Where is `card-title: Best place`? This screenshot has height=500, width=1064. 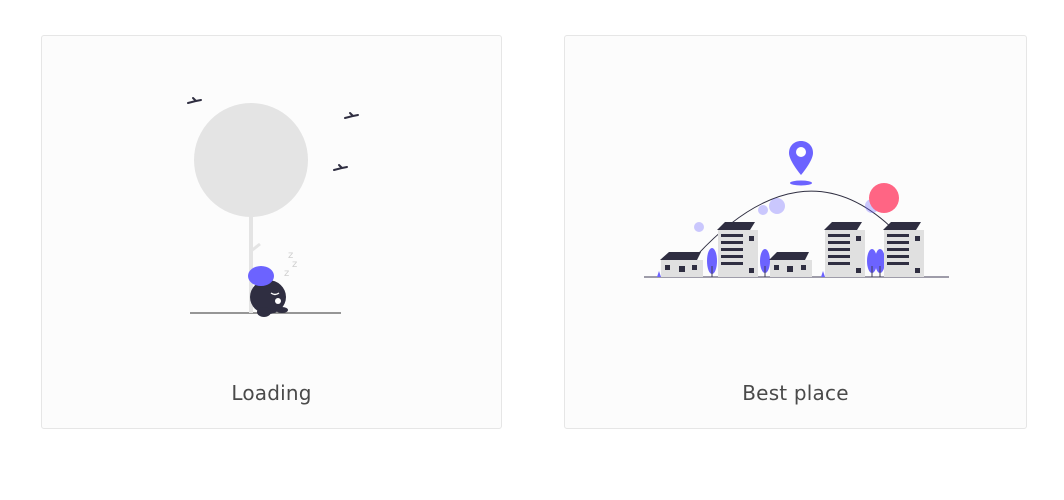
card-title: Best place is located at coordinates (795, 393).